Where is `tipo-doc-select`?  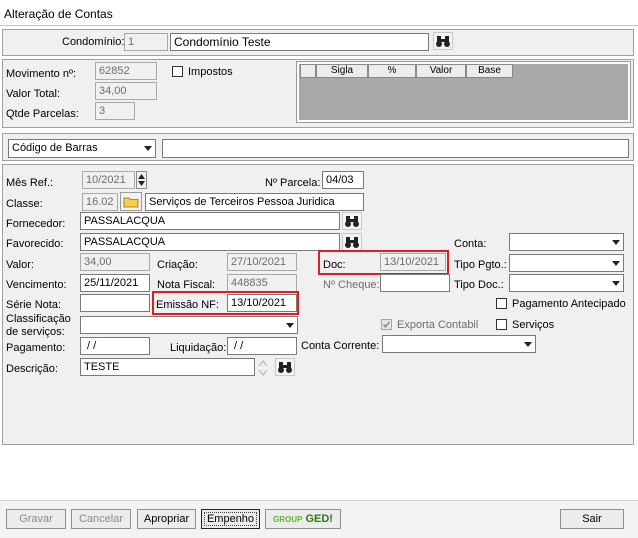 tipo-doc-select is located at coordinates (566, 283).